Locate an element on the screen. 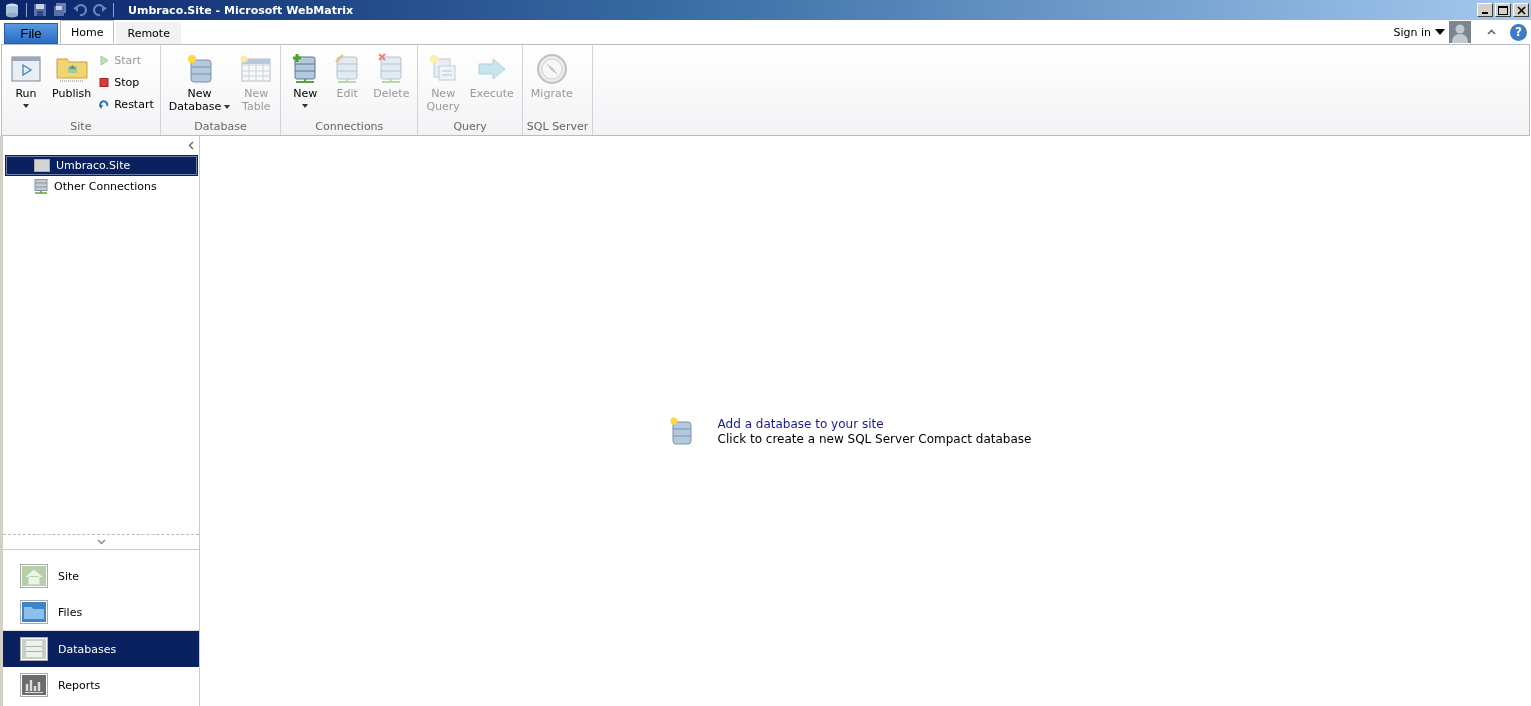  app-logo-icon is located at coordinates (12, 10).